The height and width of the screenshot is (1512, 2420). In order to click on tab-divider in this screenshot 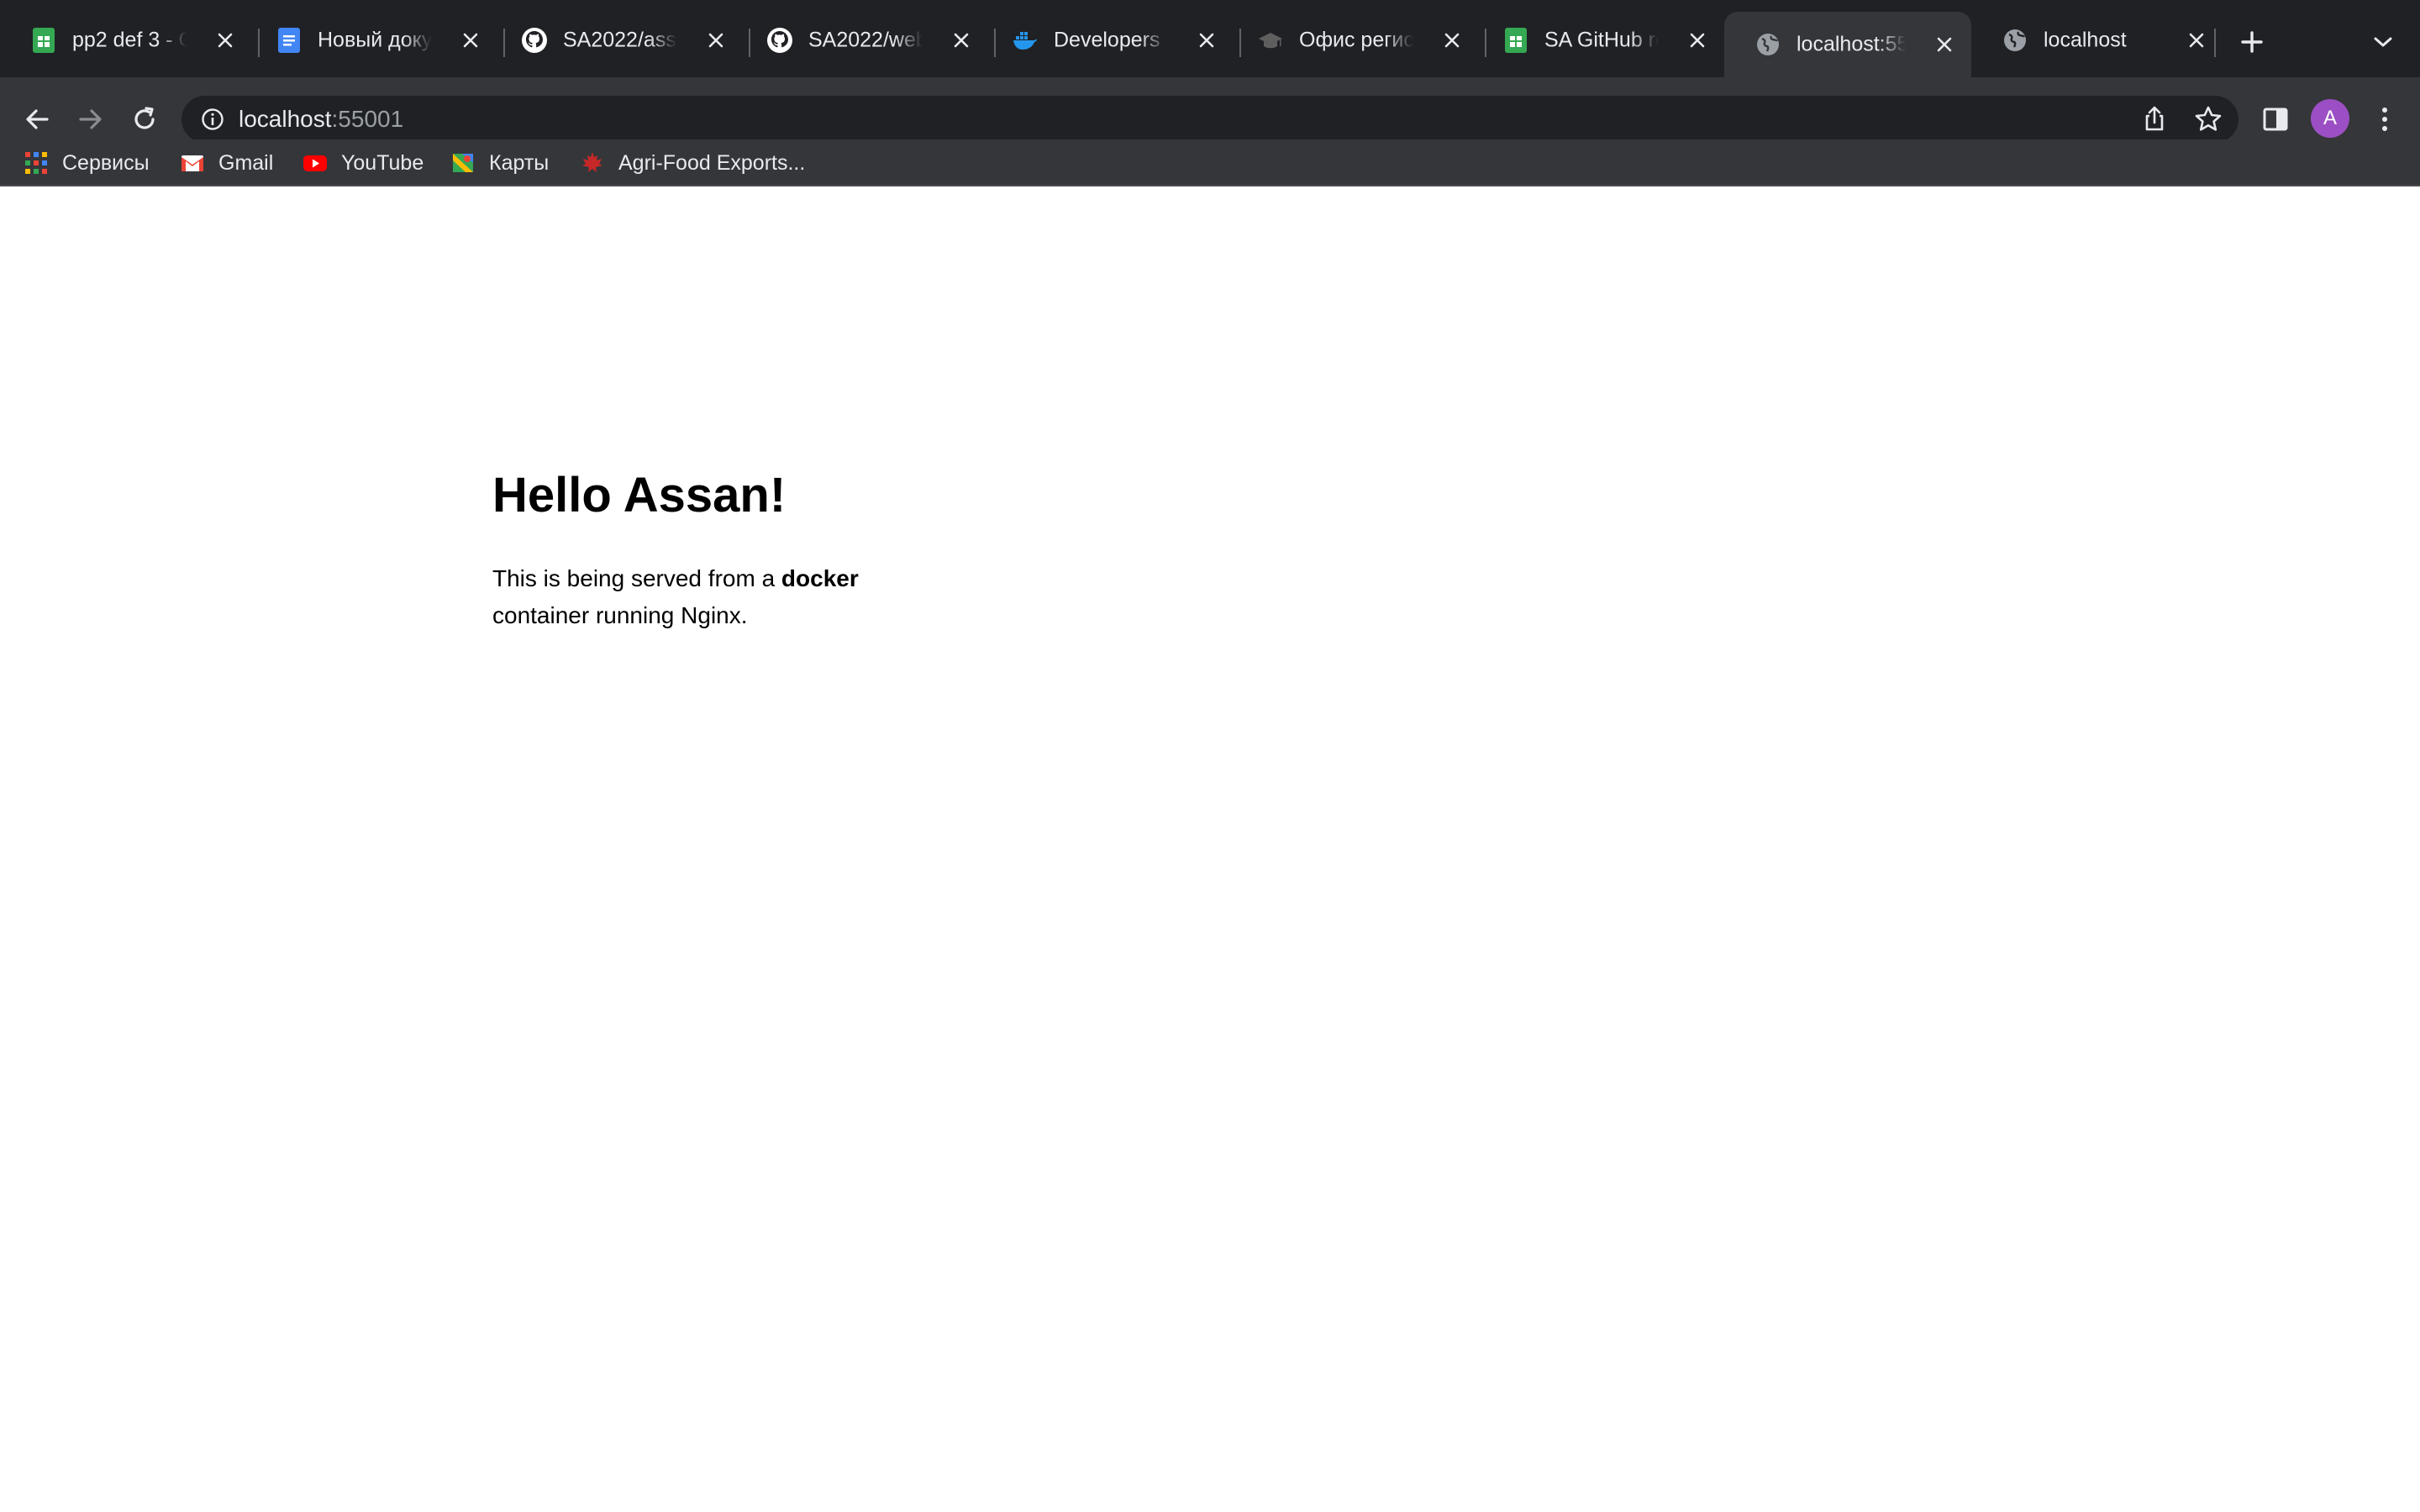, I will do `click(2215, 43)`.